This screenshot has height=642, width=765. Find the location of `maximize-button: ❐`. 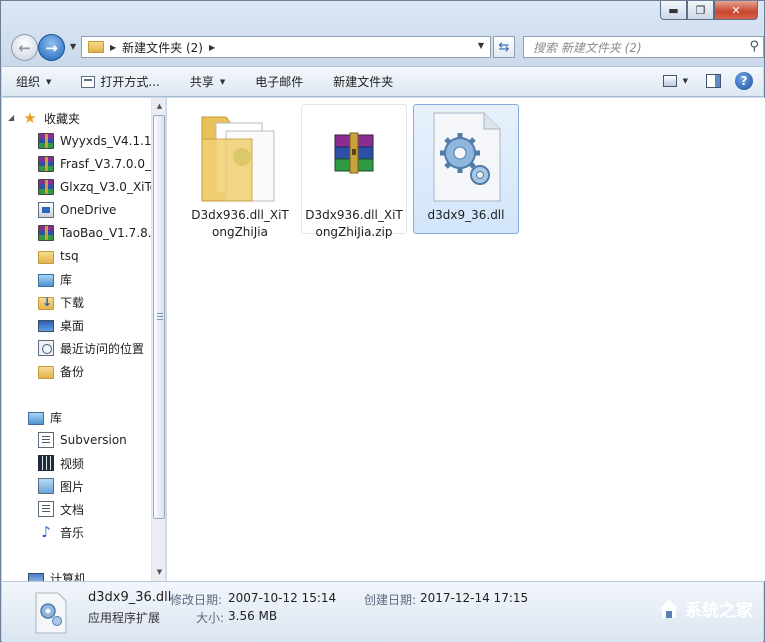

maximize-button: ❐ is located at coordinates (700, 10).